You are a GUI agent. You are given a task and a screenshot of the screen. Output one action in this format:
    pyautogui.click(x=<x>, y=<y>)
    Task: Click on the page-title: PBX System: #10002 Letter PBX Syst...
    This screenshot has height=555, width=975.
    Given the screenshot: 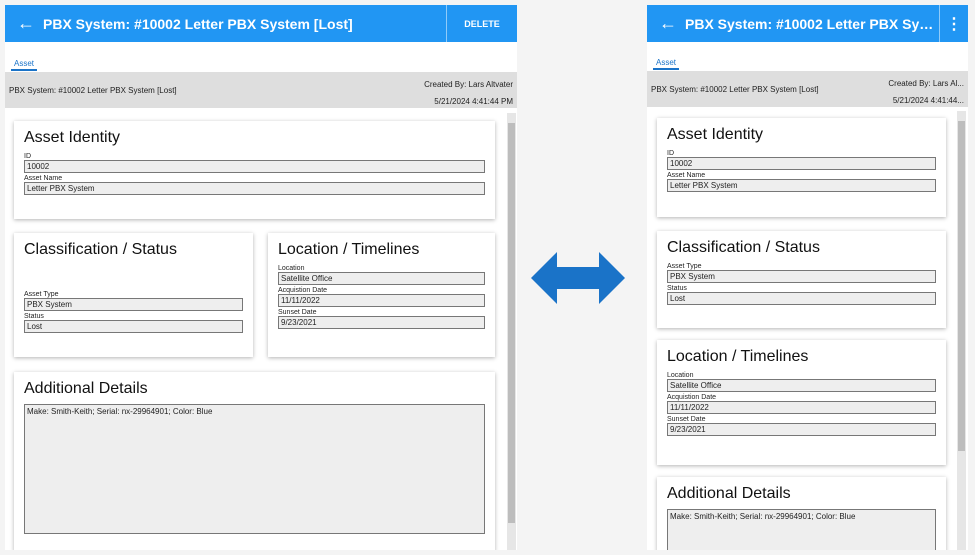 What is the action you would take?
    pyautogui.click(x=812, y=23)
    